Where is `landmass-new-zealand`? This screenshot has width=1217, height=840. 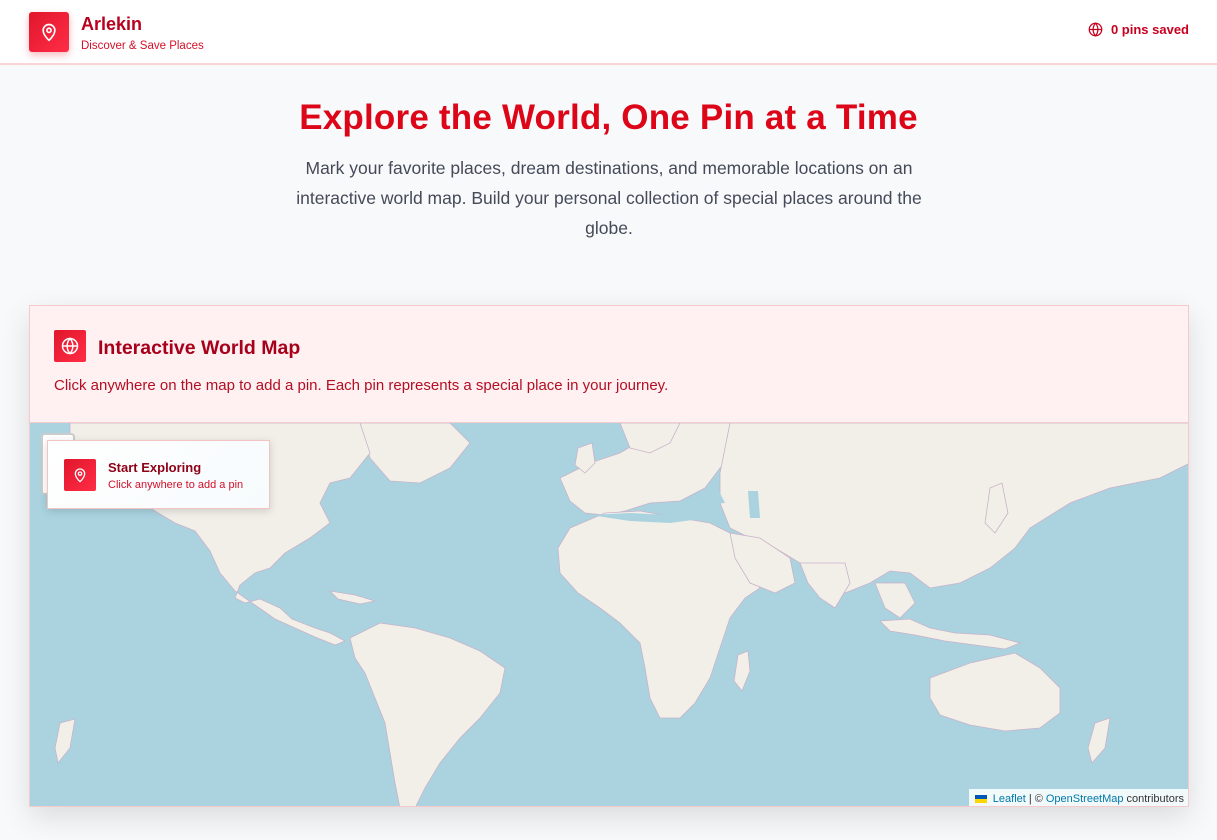
landmass-new-zealand is located at coordinates (1099, 740).